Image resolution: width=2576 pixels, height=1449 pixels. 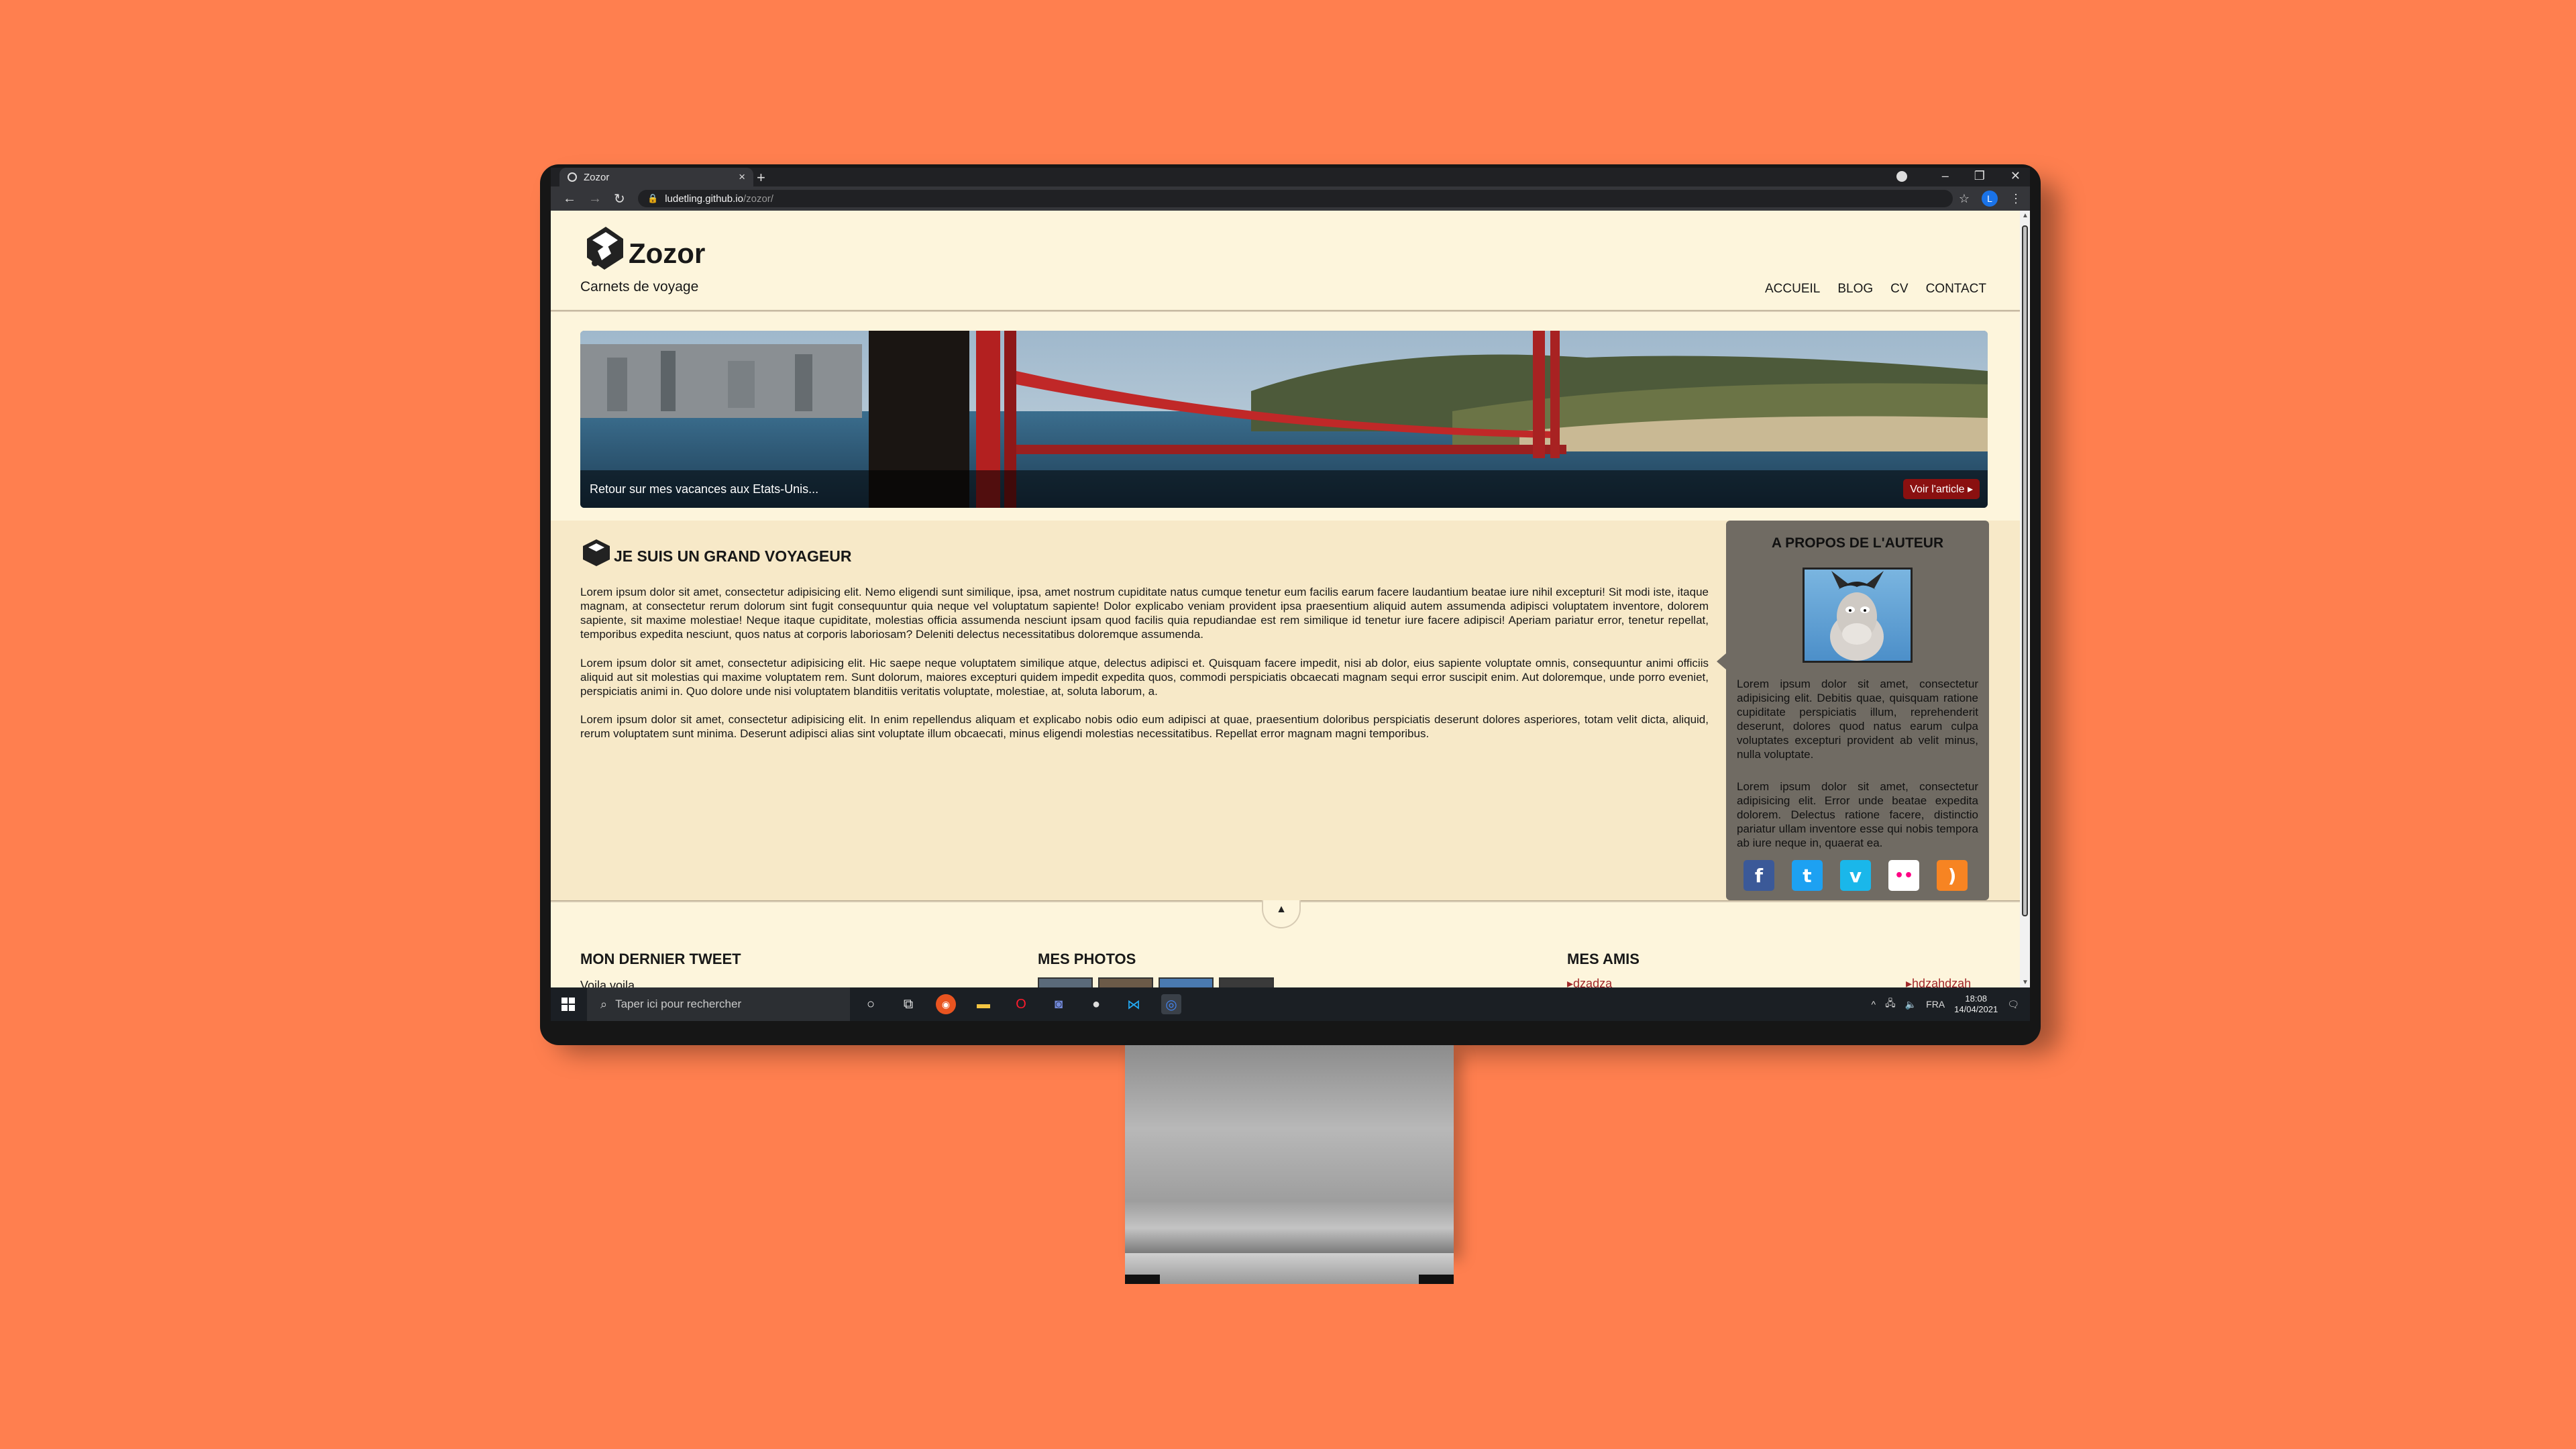 I want to click on notifications-icon: 🗨, so click(x=2013, y=1004).